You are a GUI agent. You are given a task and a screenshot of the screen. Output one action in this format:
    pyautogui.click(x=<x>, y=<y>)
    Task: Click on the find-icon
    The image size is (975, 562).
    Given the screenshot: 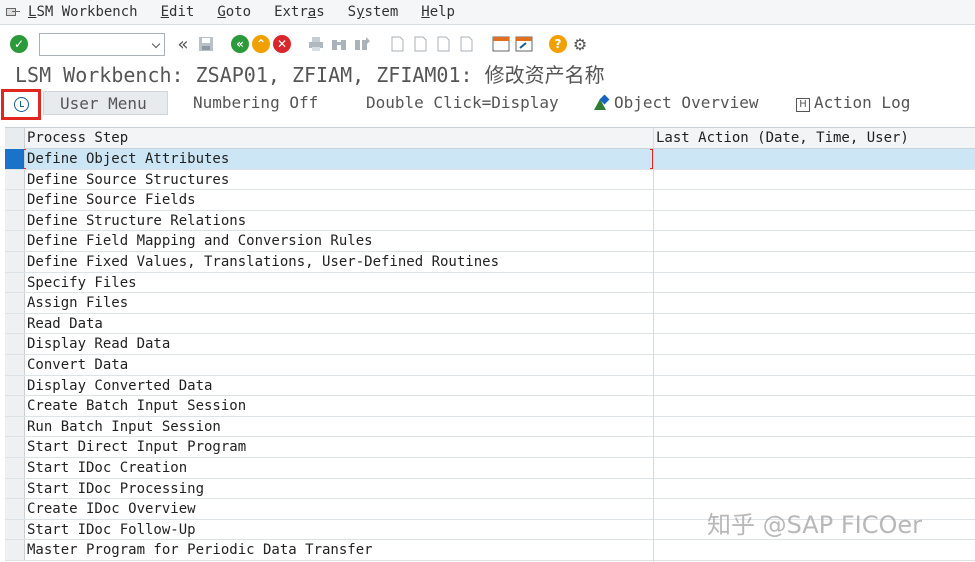 What is the action you would take?
    pyautogui.click(x=339, y=44)
    